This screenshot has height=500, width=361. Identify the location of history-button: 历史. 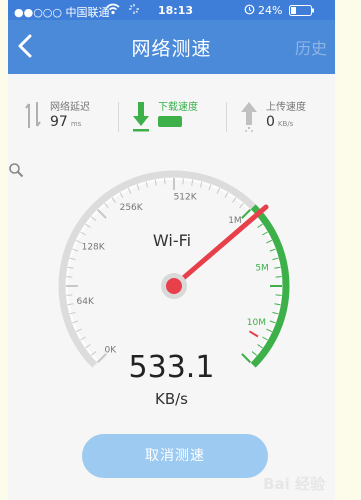
(311, 47).